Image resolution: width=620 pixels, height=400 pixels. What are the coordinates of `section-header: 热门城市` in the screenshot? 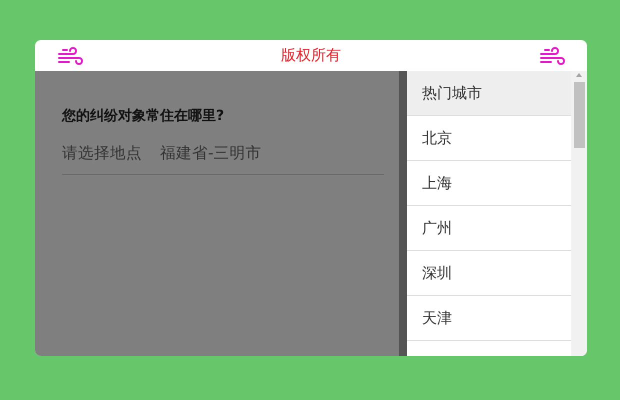 It's located at (489, 93).